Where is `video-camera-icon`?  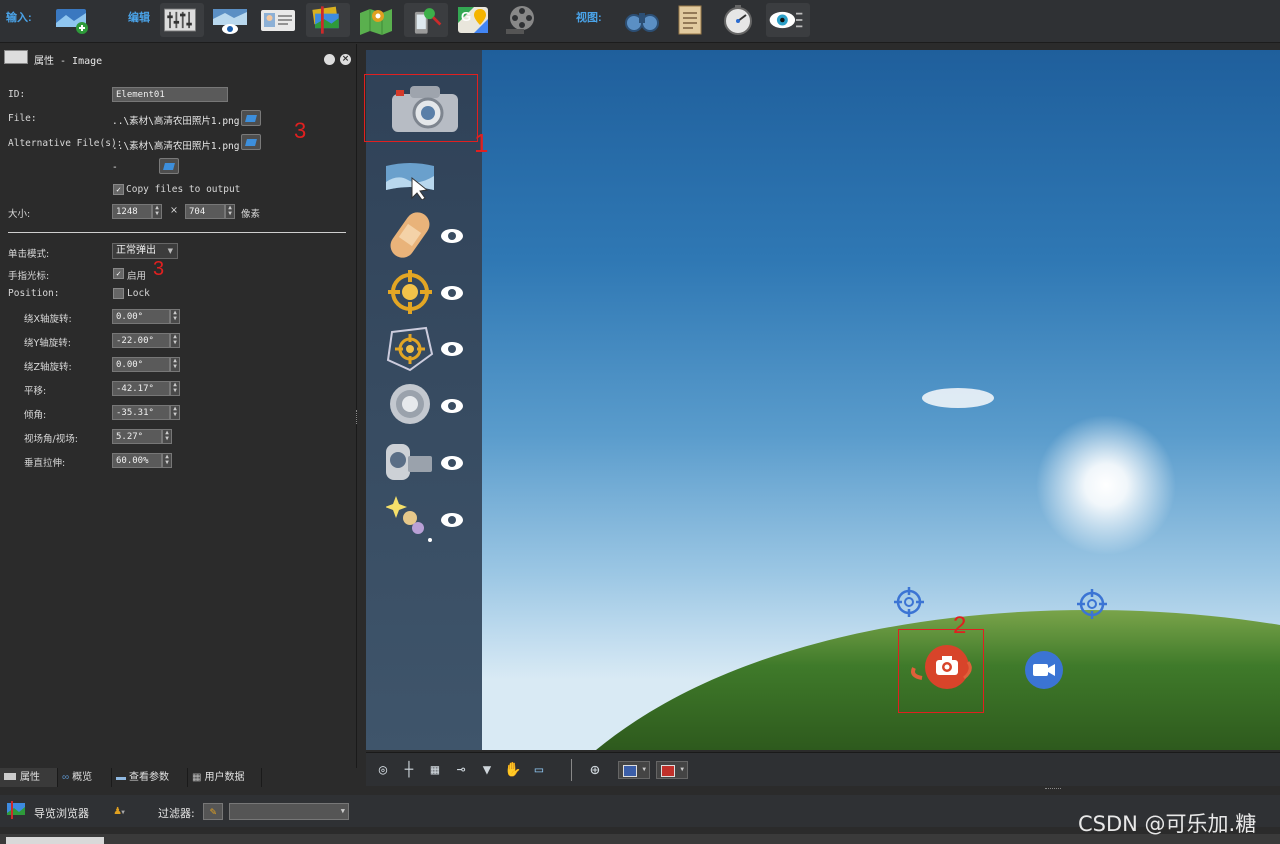
video-camera-icon is located at coordinates (410, 464).